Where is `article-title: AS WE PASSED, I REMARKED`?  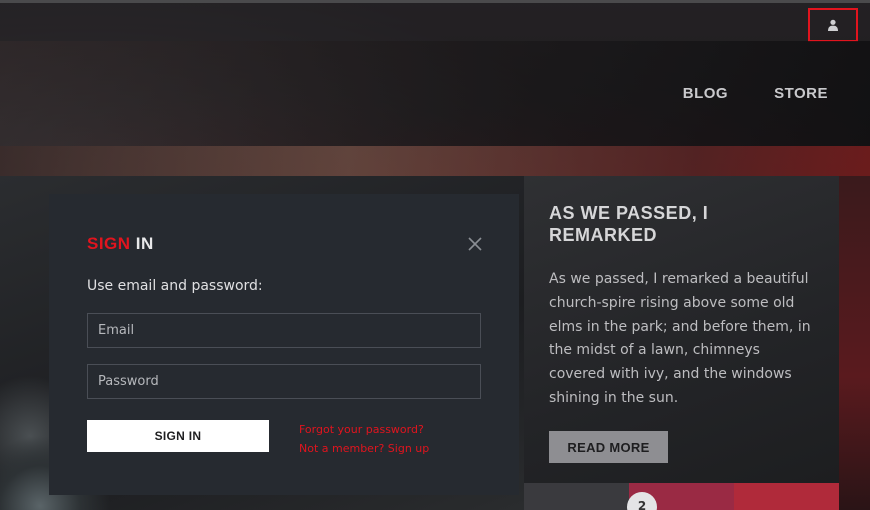
article-title: AS WE PASSED, I REMARKED is located at coordinates (629, 224).